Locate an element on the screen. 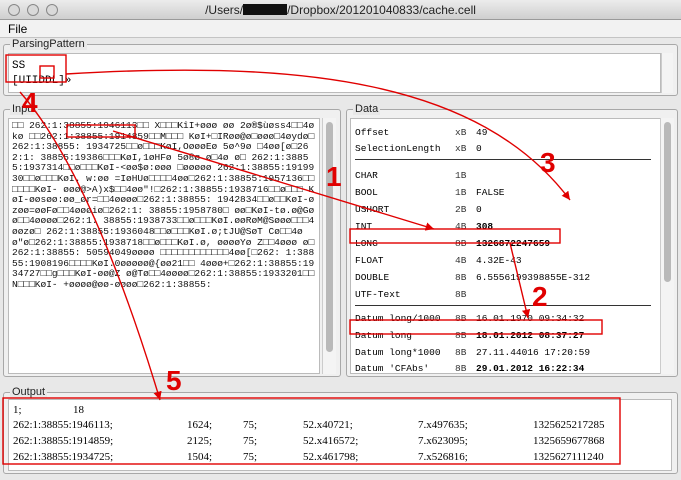  data-row-name: DOUBLE is located at coordinates (372, 277).